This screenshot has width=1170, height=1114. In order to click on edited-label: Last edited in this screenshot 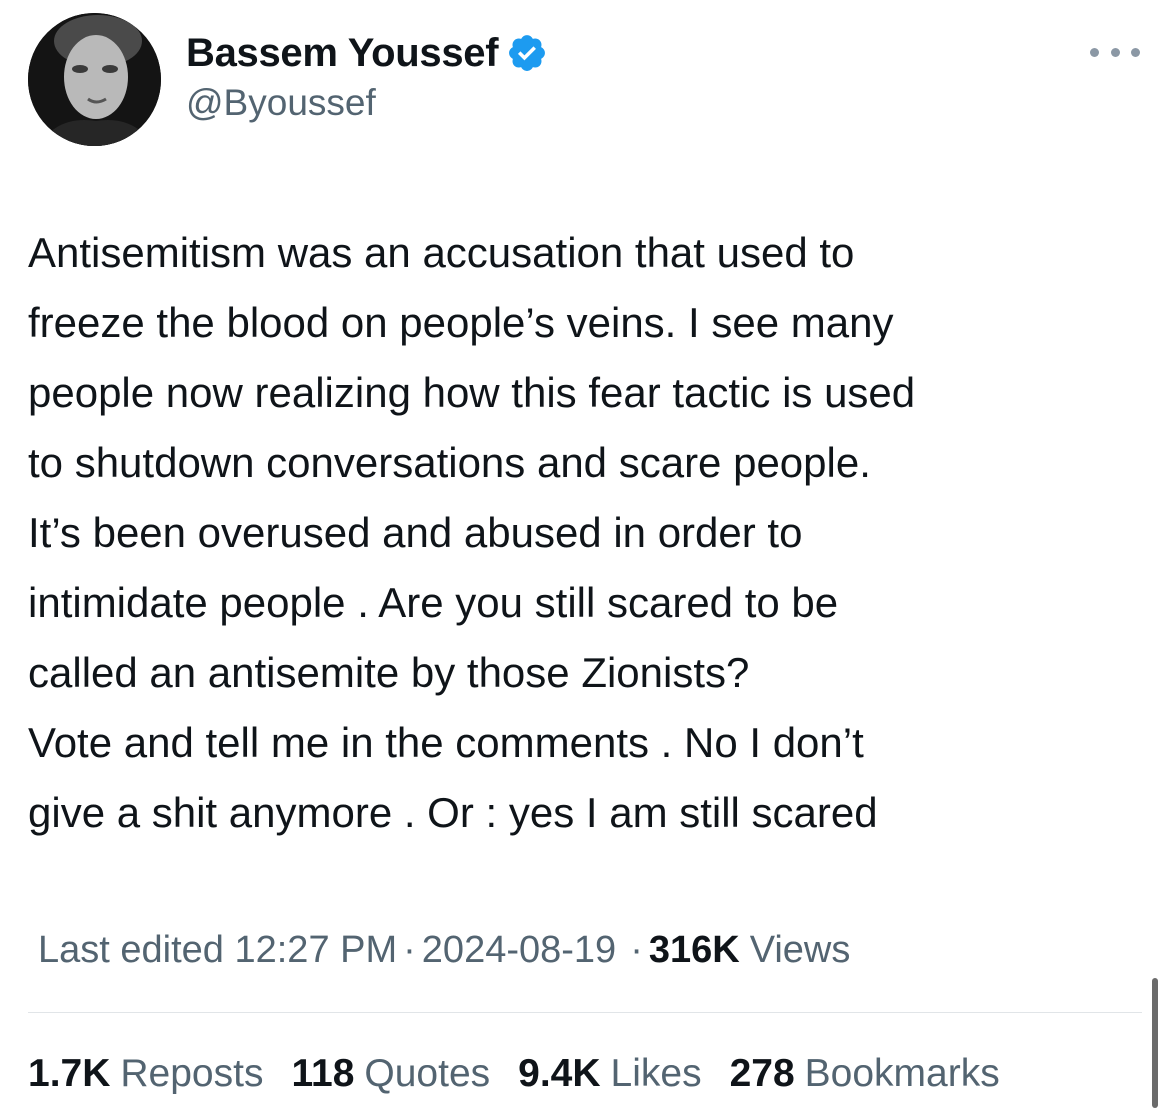, I will do `click(131, 950)`.